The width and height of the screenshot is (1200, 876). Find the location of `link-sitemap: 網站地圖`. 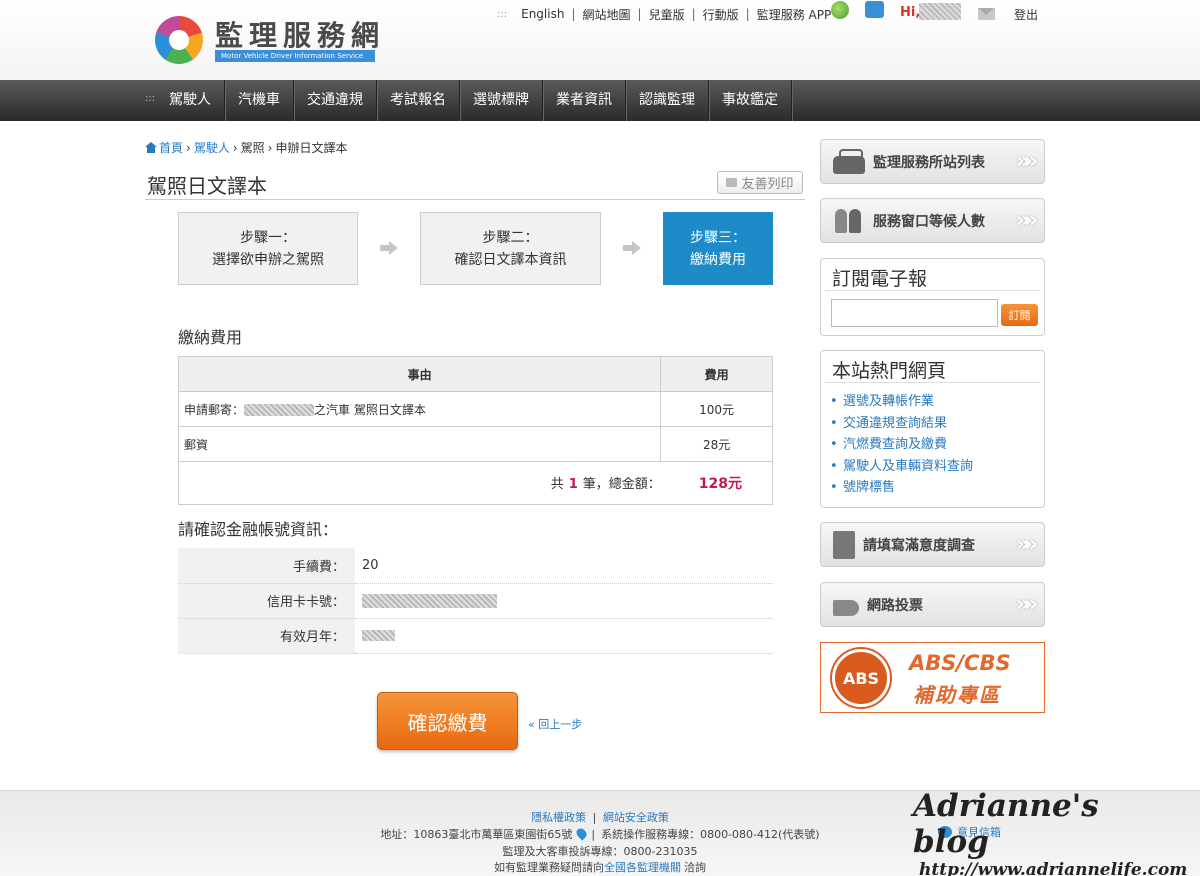

link-sitemap: 網站地圖 is located at coordinates (607, 14).